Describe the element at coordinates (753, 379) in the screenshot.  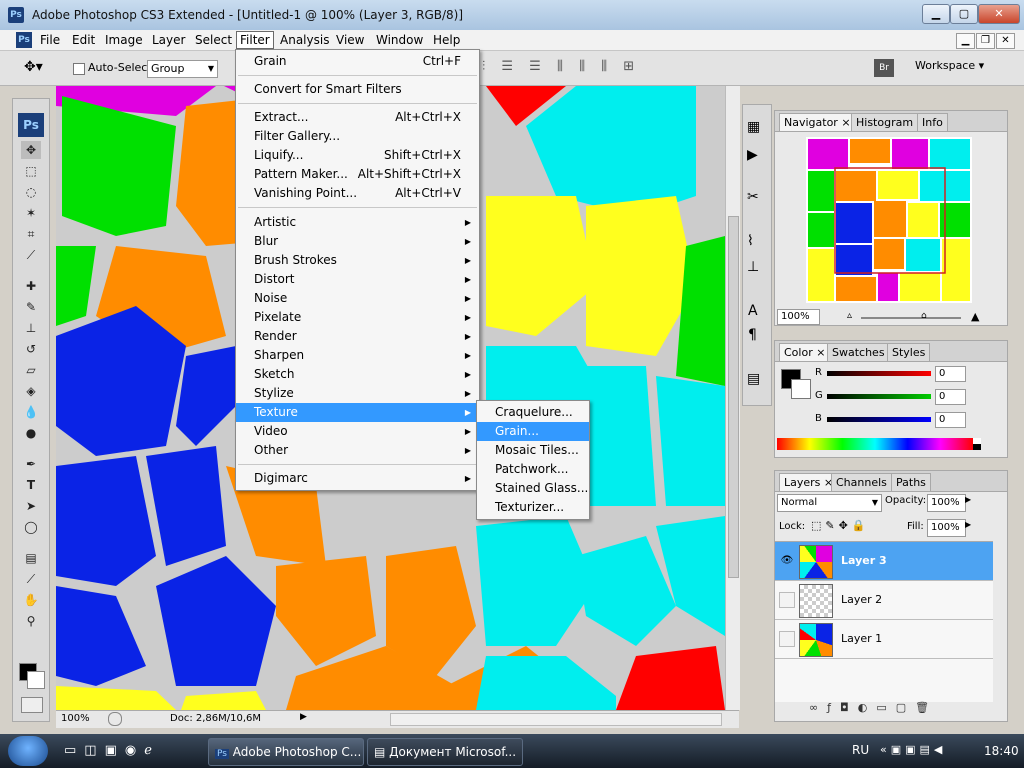
I see `layer-comps-icon: ▤` at that location.